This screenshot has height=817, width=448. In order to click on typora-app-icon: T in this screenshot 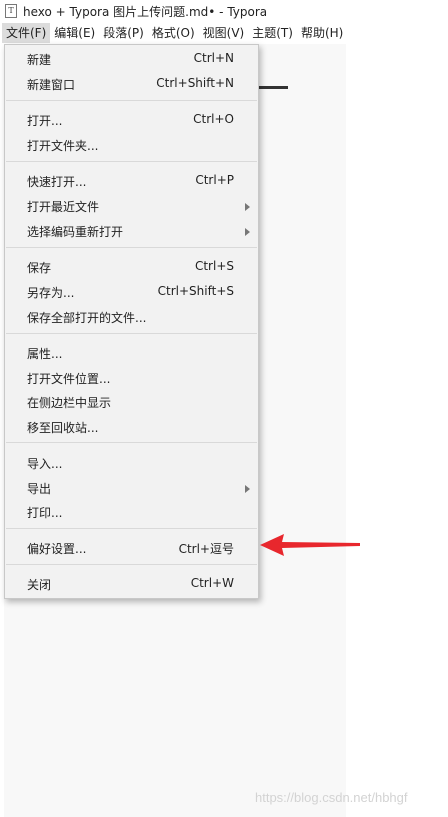, I will do `click(11, 11)`.